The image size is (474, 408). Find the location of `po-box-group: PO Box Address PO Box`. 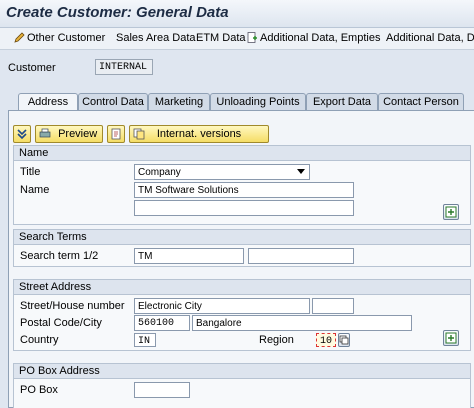

po-box-group: PO Box Address PO Box is located at coordinates (242, 385).